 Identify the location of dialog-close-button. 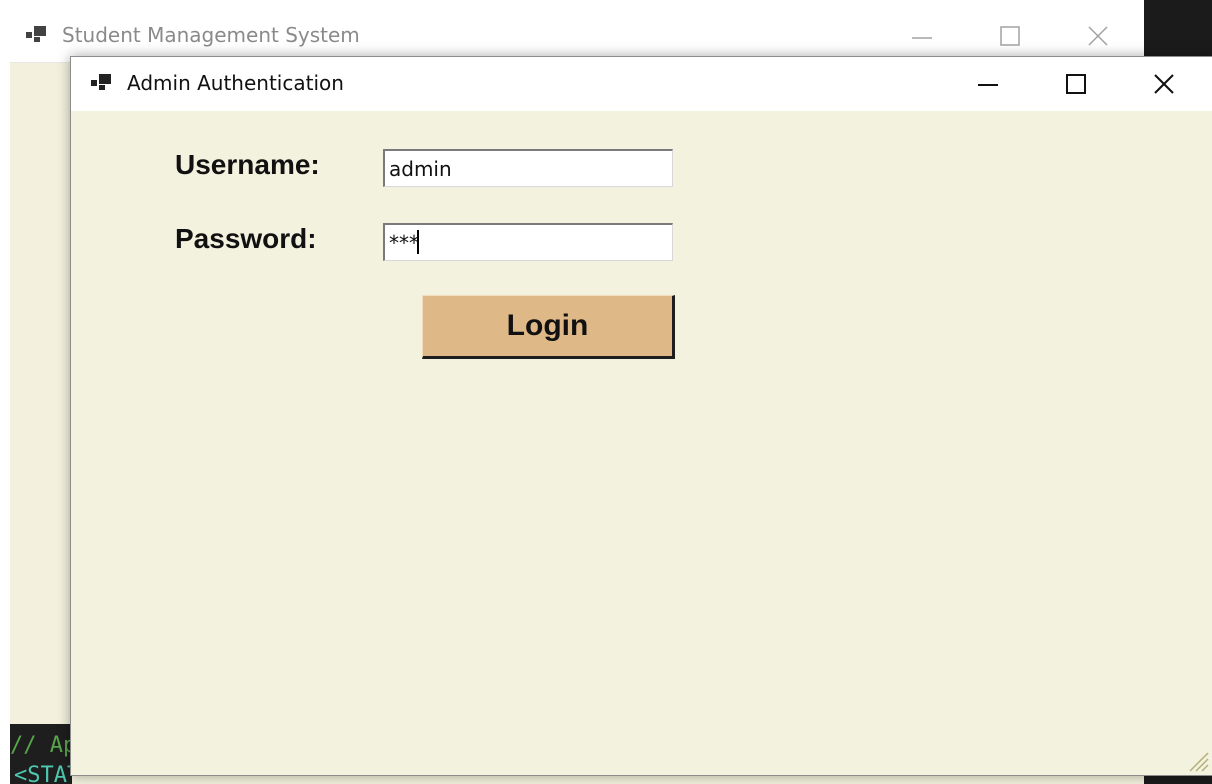
(1164, 84).